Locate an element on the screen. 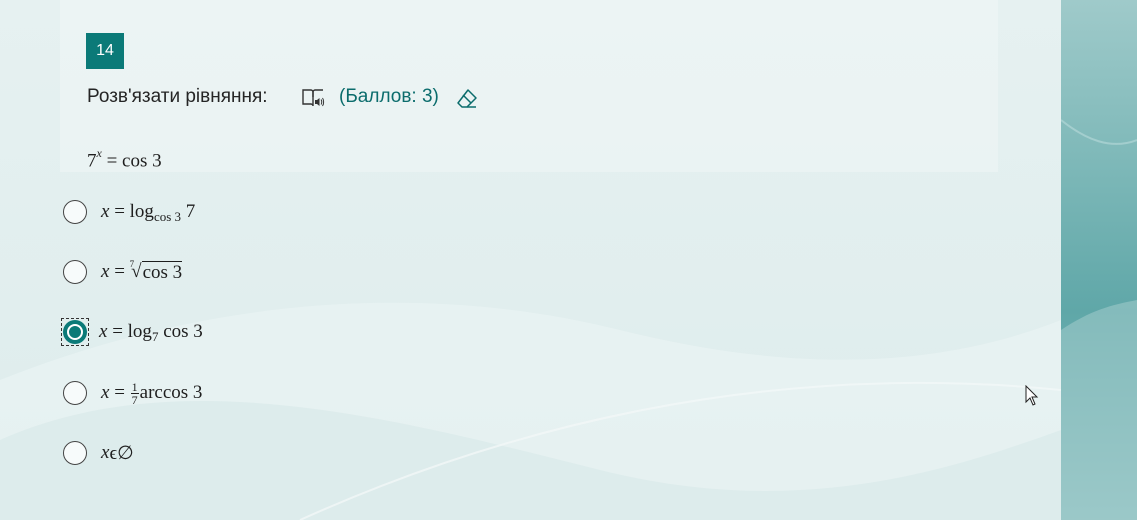 The width and height of the screenshot is (1137, 520). question-title: Розв'язати рівняння: is located at coordinates (177, 96).